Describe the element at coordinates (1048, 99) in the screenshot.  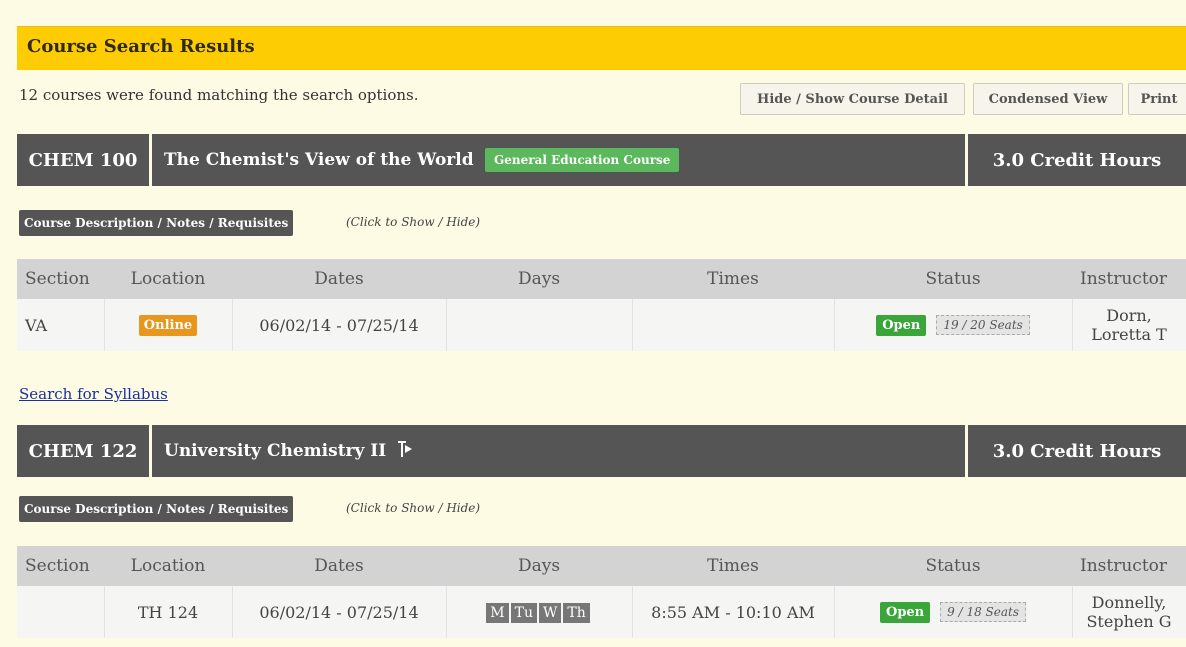
I see `condensed-view-button: Condensed View` at that location.